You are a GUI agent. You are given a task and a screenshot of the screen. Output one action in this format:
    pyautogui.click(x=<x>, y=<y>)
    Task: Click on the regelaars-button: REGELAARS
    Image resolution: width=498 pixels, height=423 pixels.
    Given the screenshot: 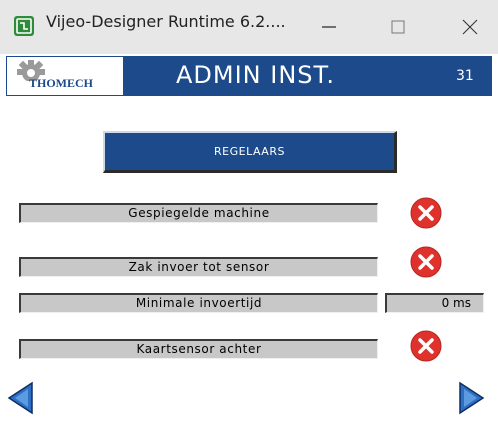 What is the action you would take?
    pyautogui.click(x=250, y=152)
    